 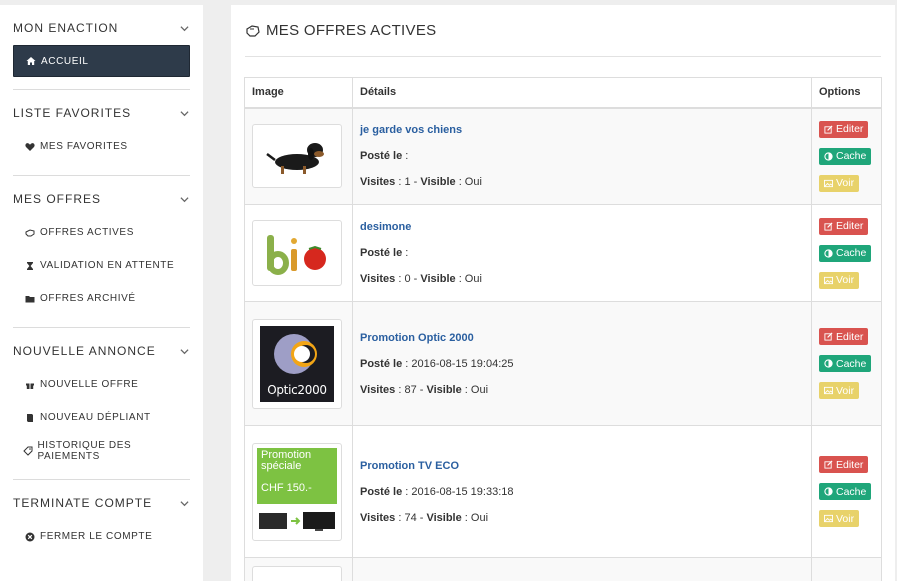 I want to click on section-header-mon-enaction: MON ENACTION, so click(x=101, y=25).